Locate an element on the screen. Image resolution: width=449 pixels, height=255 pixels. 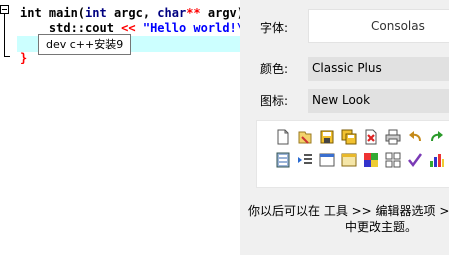
save-icon is located at coordinates (327, 137).